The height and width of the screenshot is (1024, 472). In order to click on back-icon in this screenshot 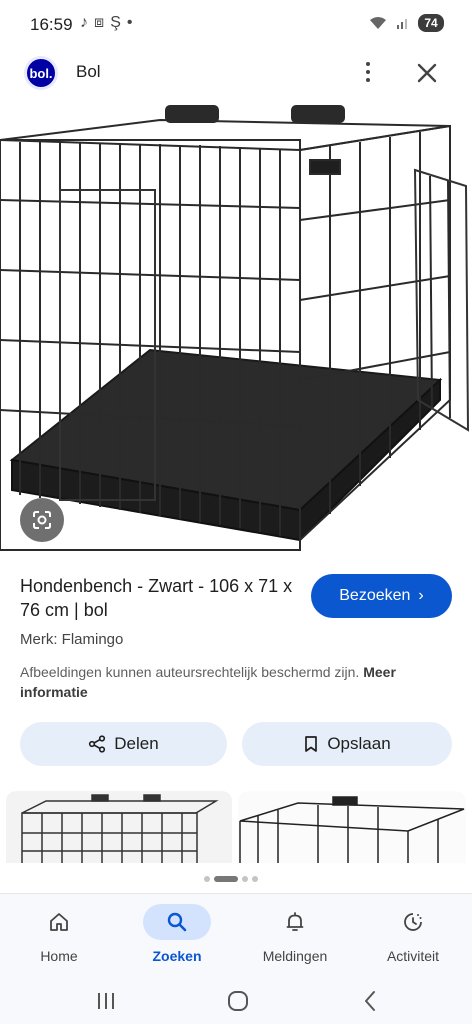, I will do `click(370, 1001)`.